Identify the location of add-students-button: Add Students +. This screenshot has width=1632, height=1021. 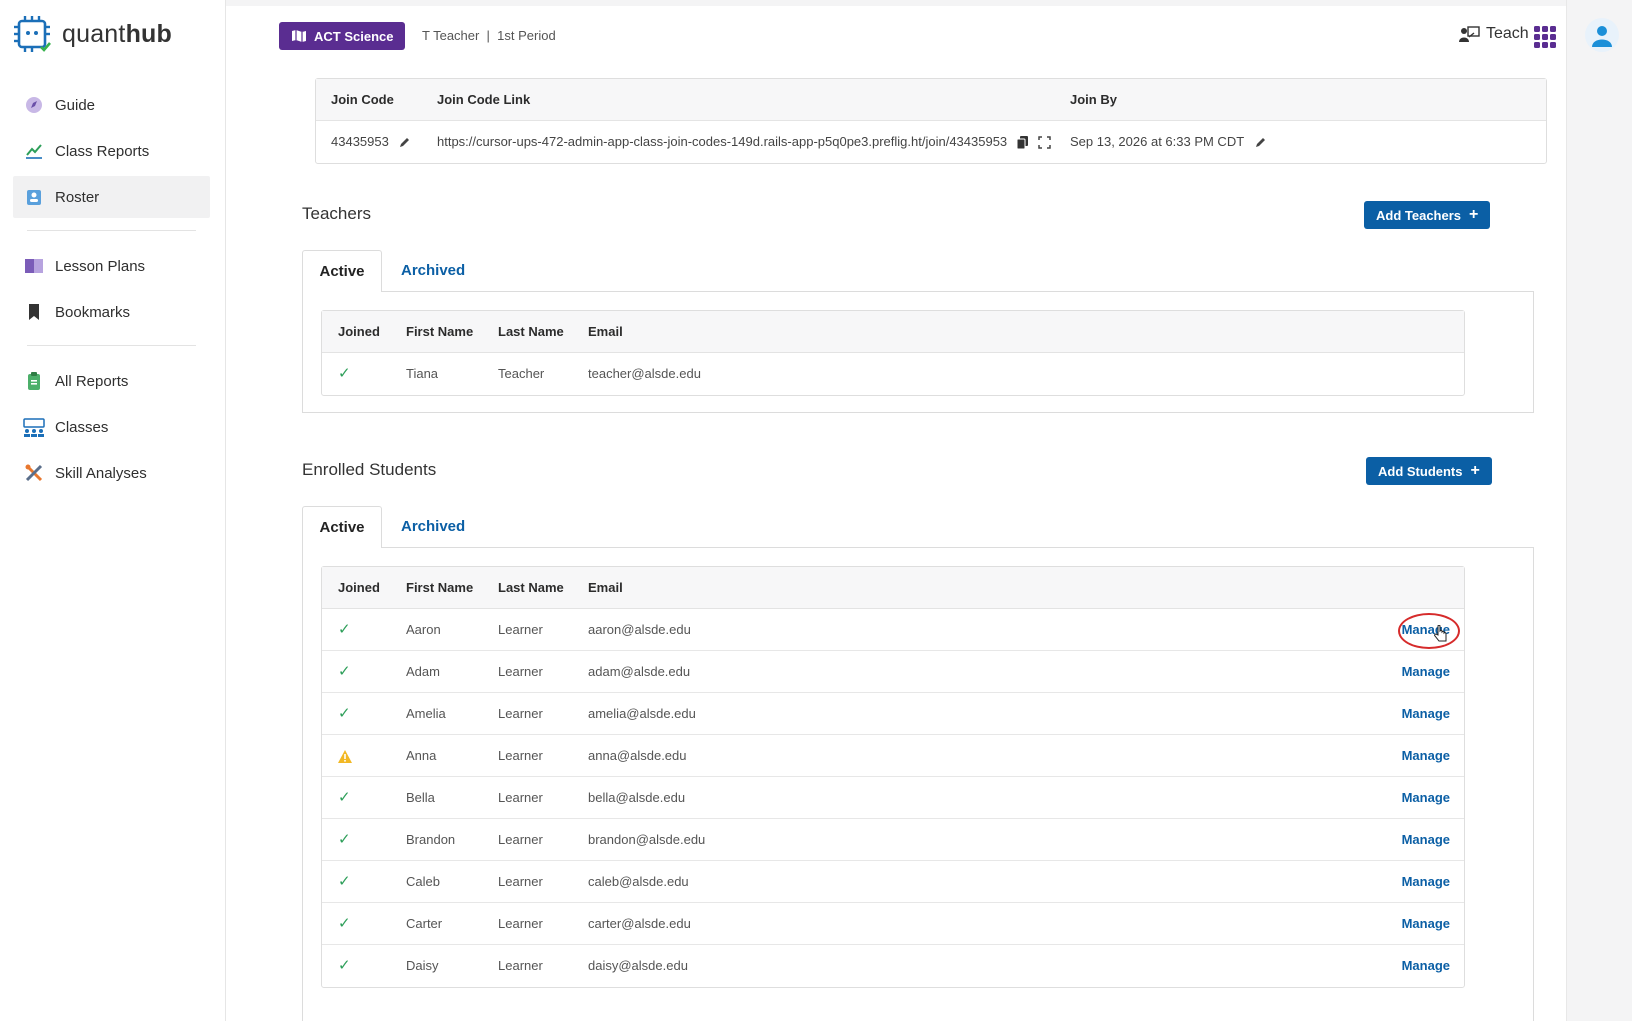
(1429, 471).